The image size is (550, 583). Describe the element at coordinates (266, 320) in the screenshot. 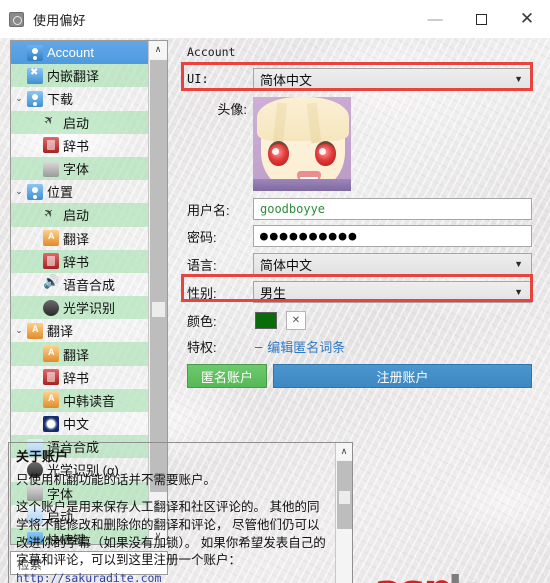

I see `color-swatch` at that location.